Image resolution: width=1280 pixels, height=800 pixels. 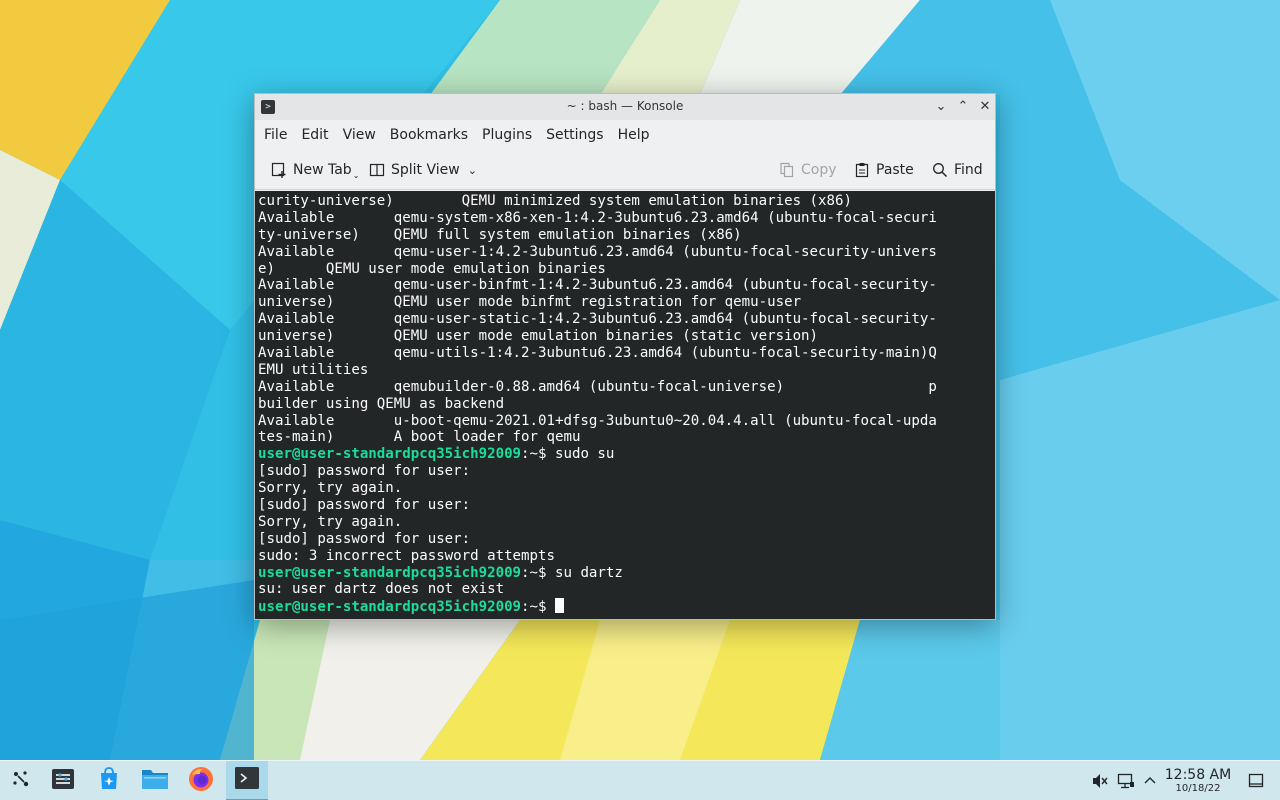 What do you see at coordinates (568, 454) in the screenshot?
I see `shell-command: :~$ sudo su` at bounding box center [568, 454].